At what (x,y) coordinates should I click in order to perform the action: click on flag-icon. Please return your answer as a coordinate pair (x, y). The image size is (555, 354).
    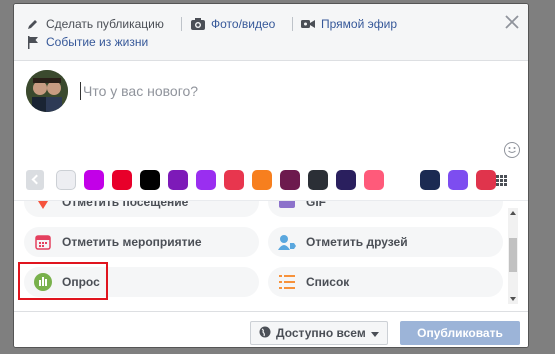
    Looking at the image, I should click on (33, 42).